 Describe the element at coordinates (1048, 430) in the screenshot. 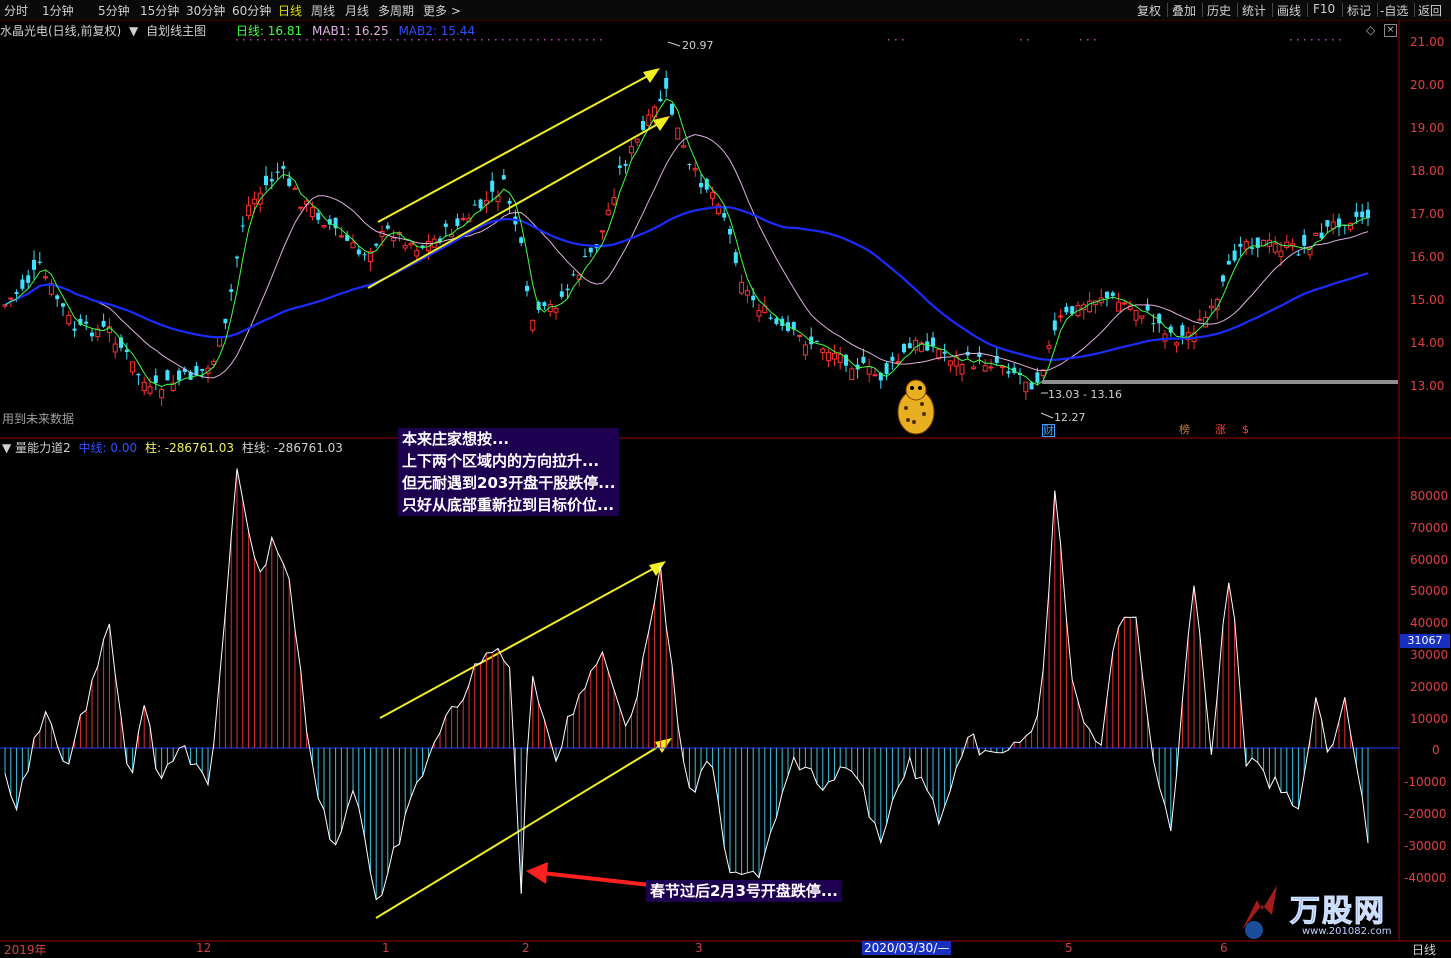

I see `cai-marker: 财` at that location.